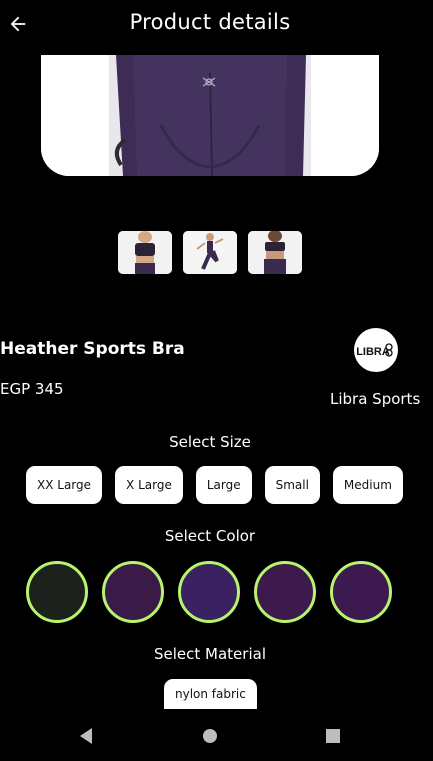  What do you see at coordinates (145, 252) in the screenshot?
I see `thumbnail-front` at bounding box center [145, 252].